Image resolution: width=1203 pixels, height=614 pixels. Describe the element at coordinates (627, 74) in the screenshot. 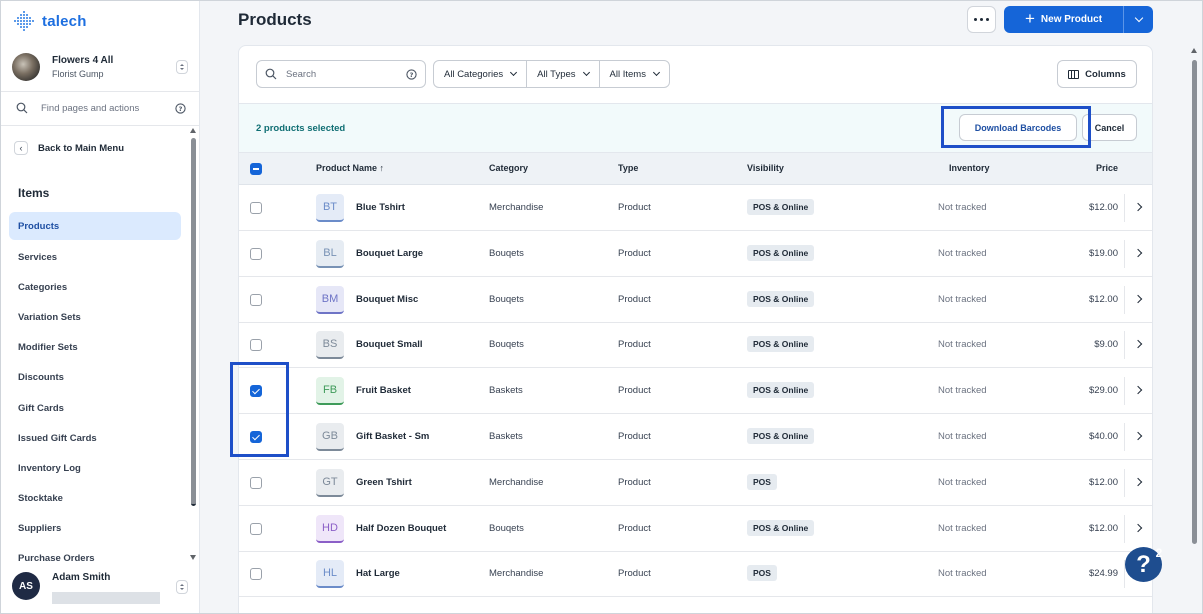

I see `filter-label: All Items` at that location.